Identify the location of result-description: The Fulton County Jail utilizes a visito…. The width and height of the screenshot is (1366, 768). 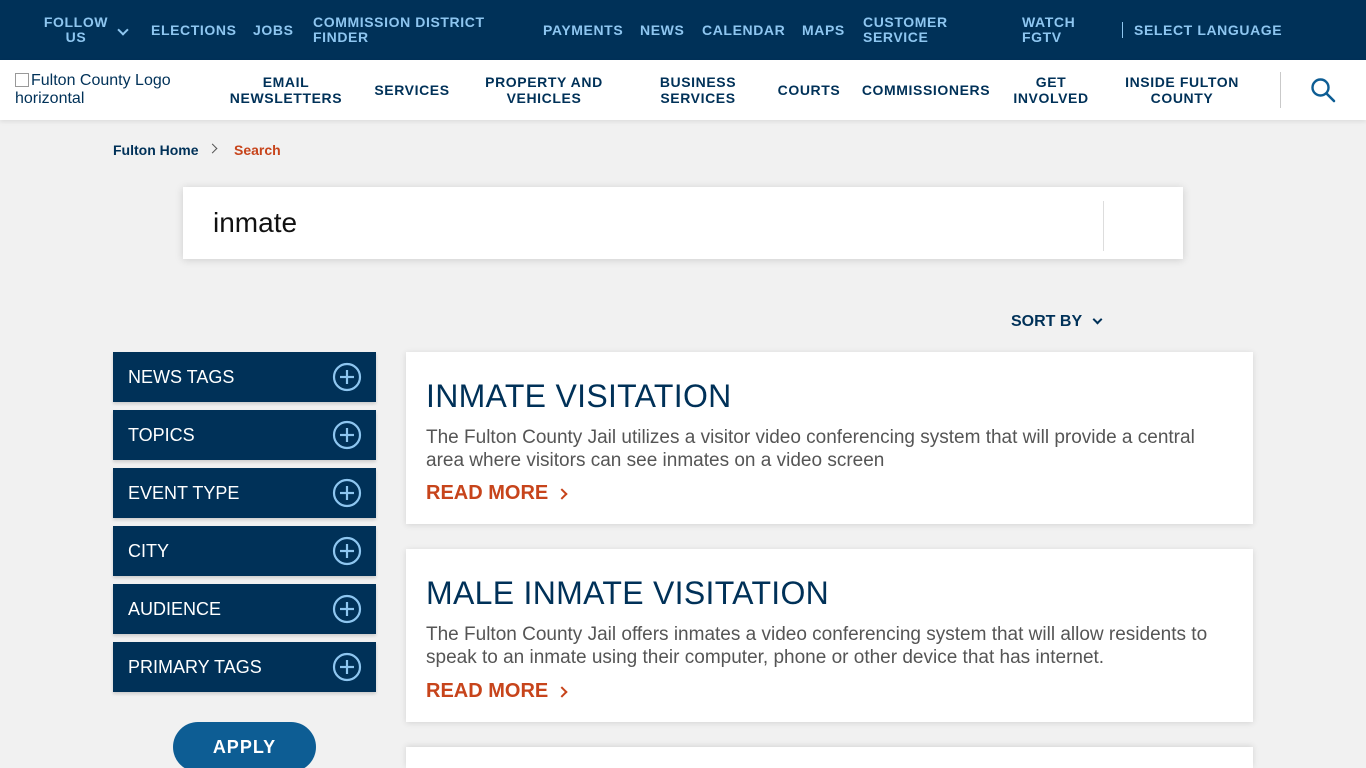
(810, 449).